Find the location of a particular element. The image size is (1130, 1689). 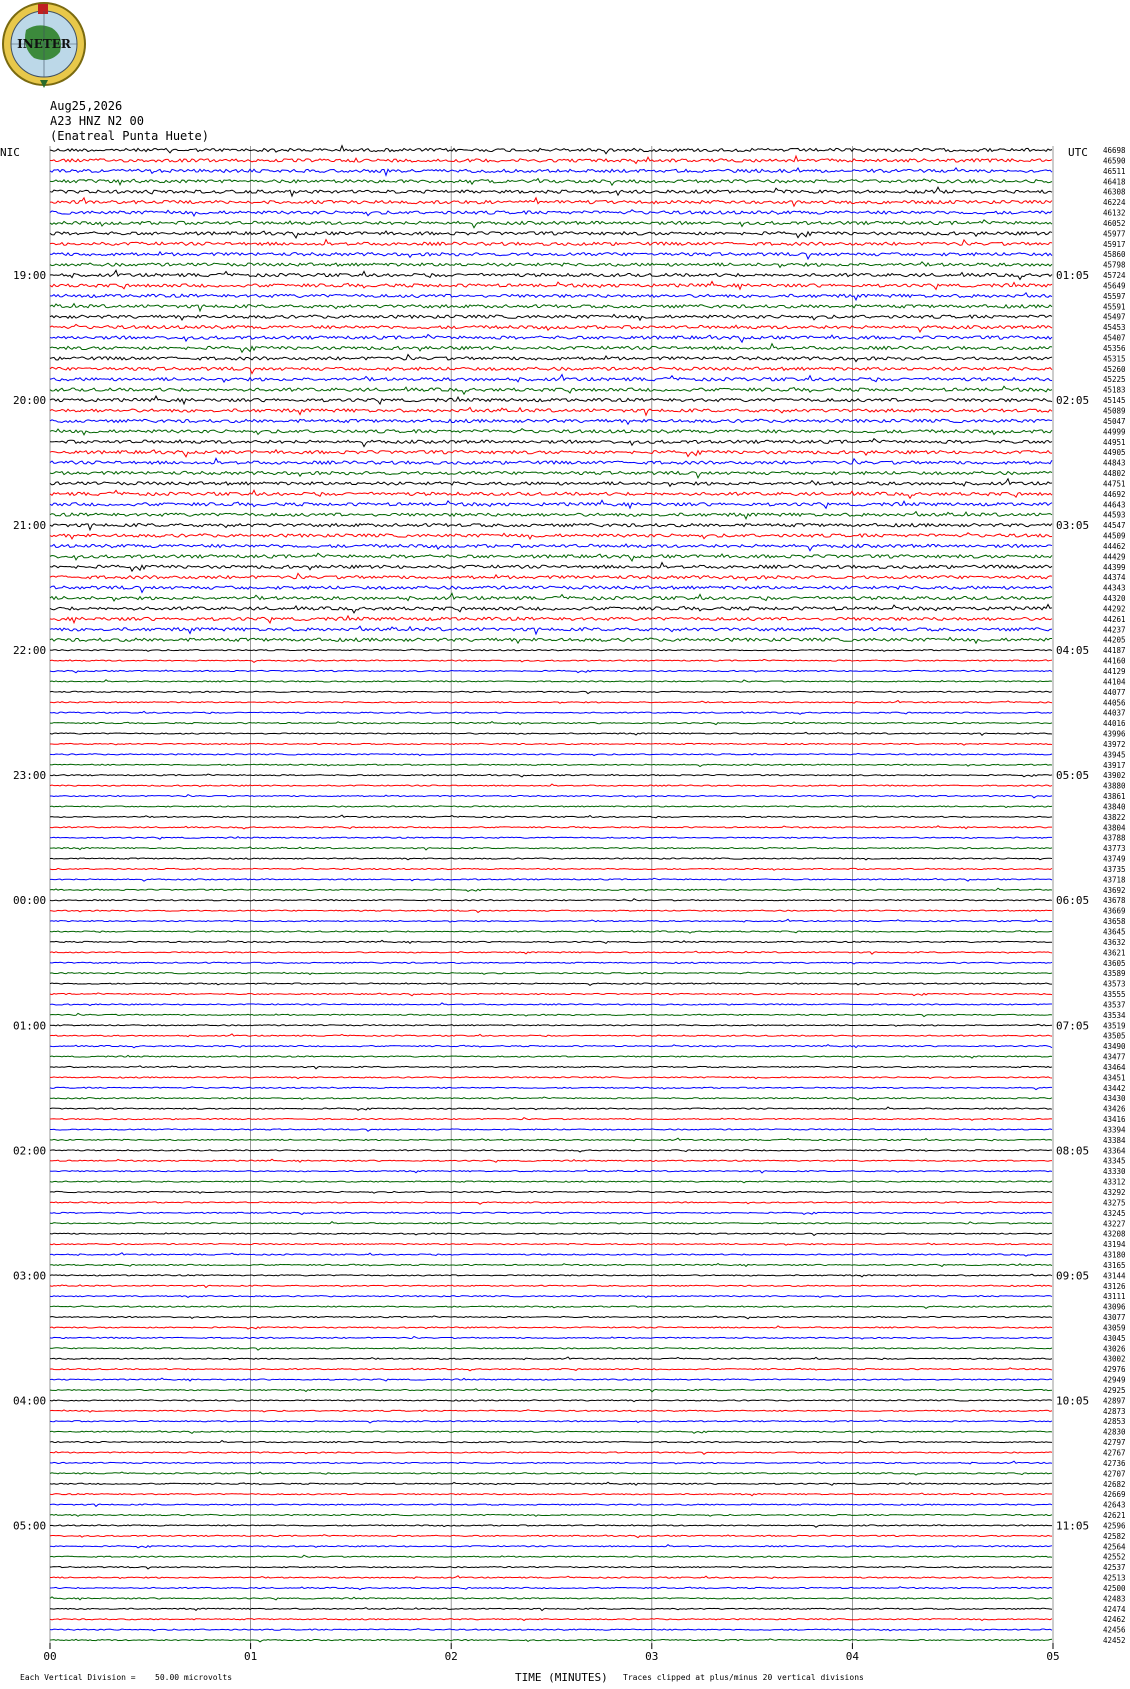

trace-count-label: 44999 is located at coordinates (1114, 431).